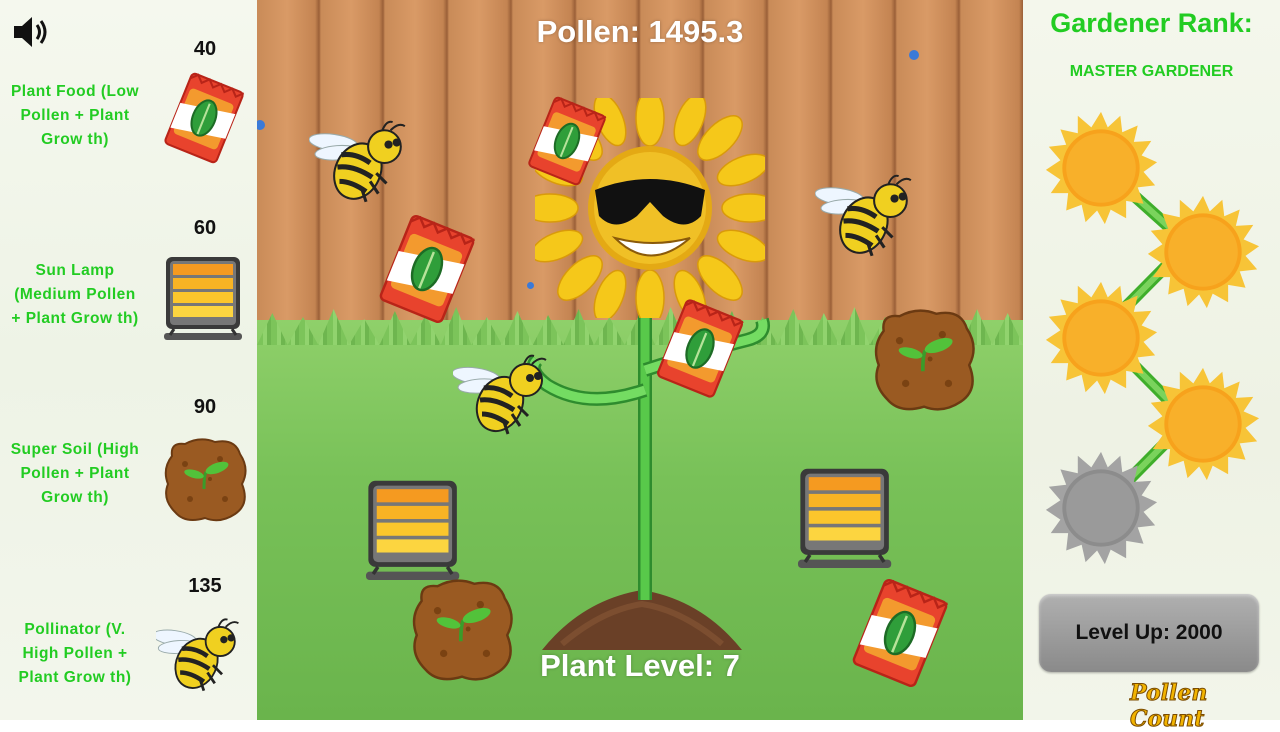 This screenshot has height=732, width=1280. I want to click on shop-price-pollinator: 135, so click(205, 586).